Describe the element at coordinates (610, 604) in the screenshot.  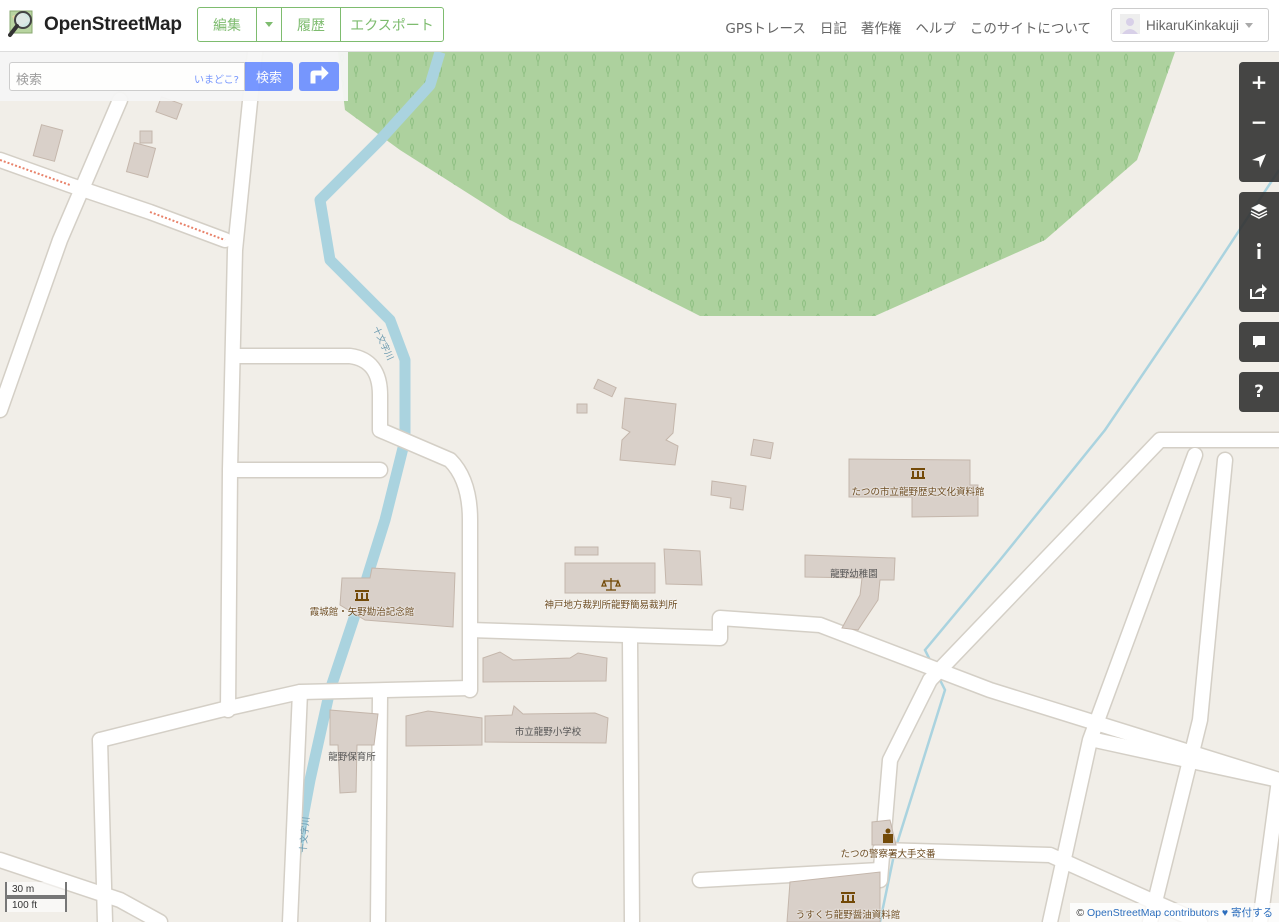
I see `label-court: 神戸地方裁判所龍野簡易裁判所` at that location.